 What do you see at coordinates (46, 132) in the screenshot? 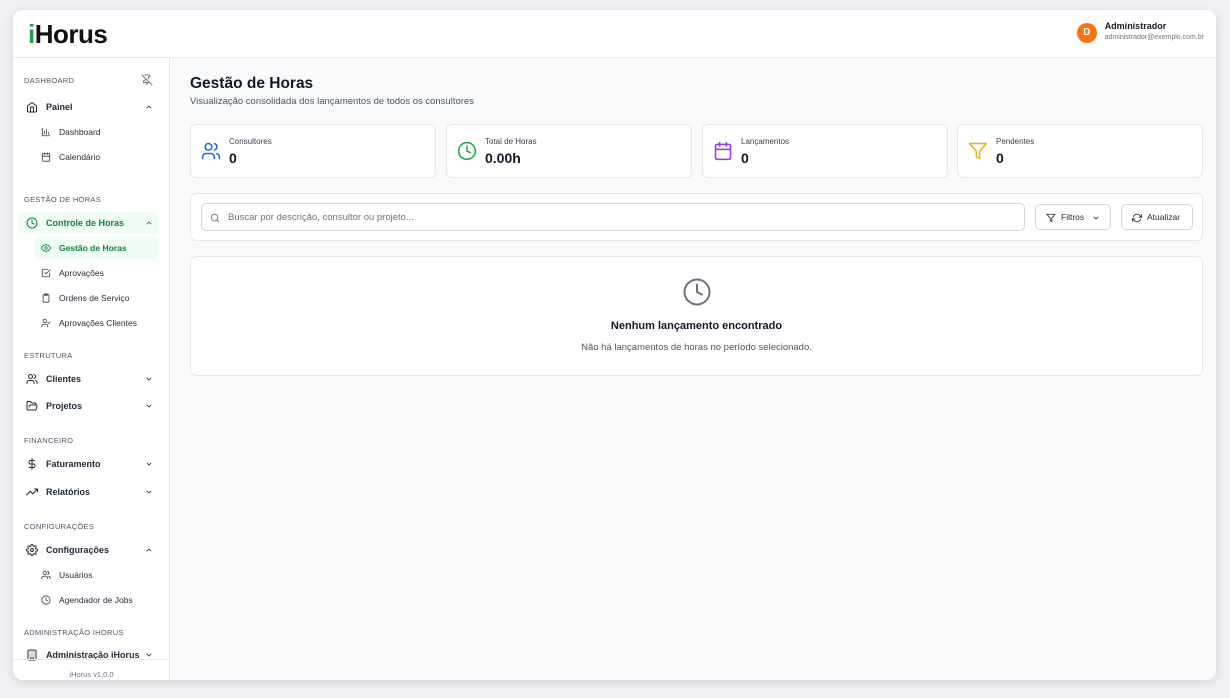
I see `bar-chart-icon` at bounding box center [46, 132].